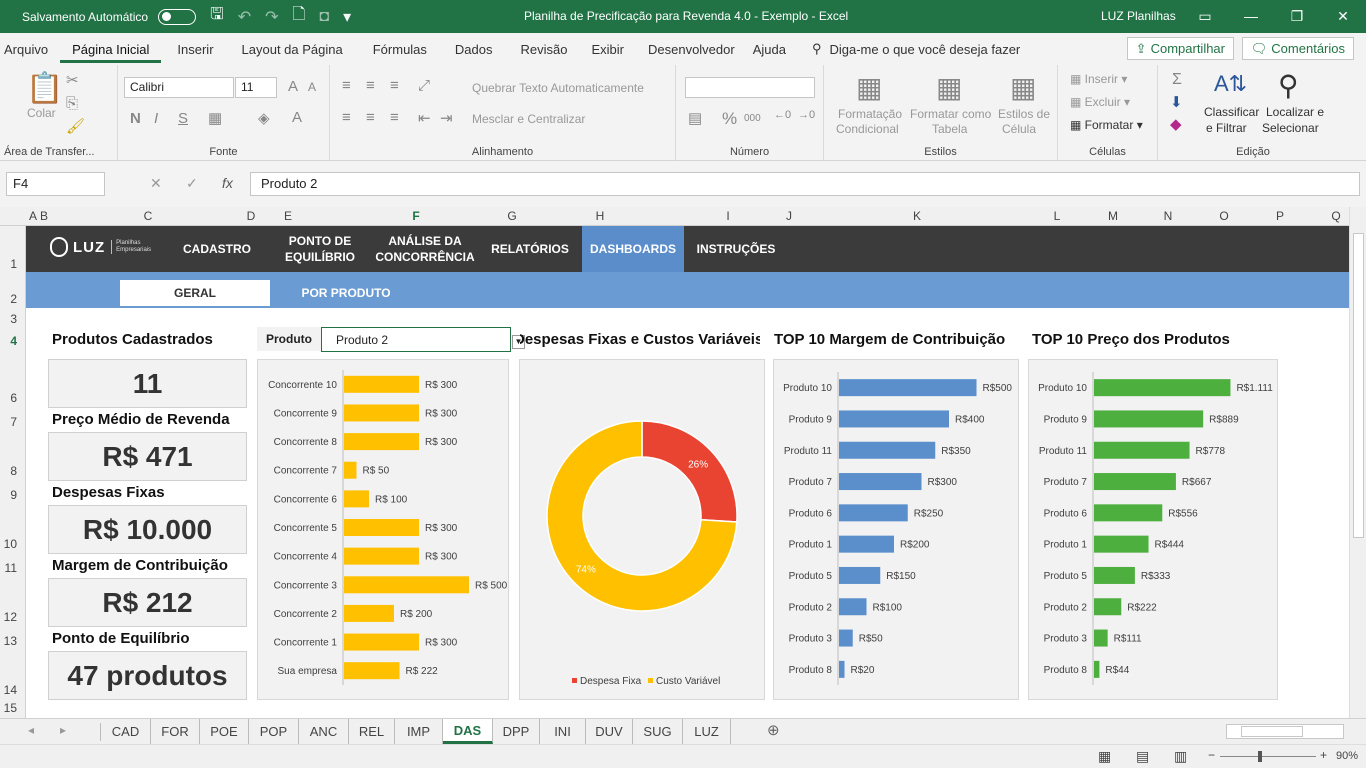  I want to click on col-header-active: F, so click(415, 216).